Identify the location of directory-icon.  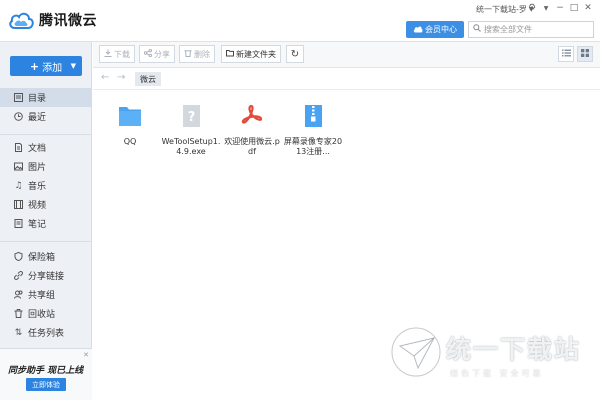
(18, 97).